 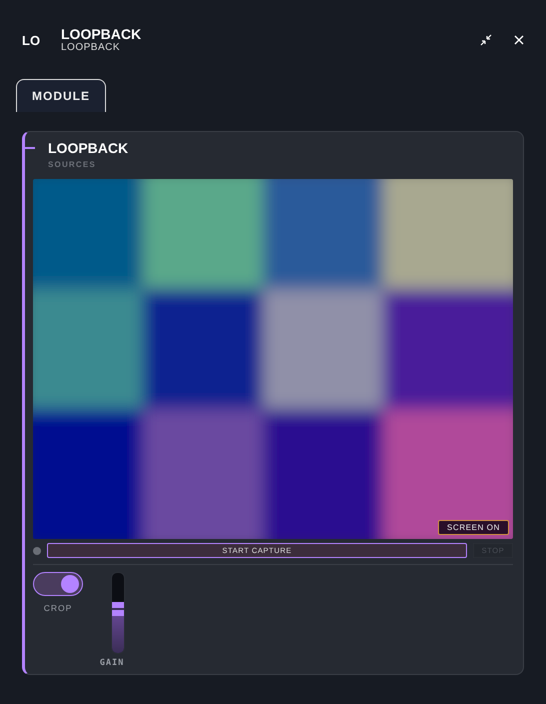 What do you see at coordinates (118, 609) in the screenshot?
I see `slider-thumb` at bounding box center [118, 609].